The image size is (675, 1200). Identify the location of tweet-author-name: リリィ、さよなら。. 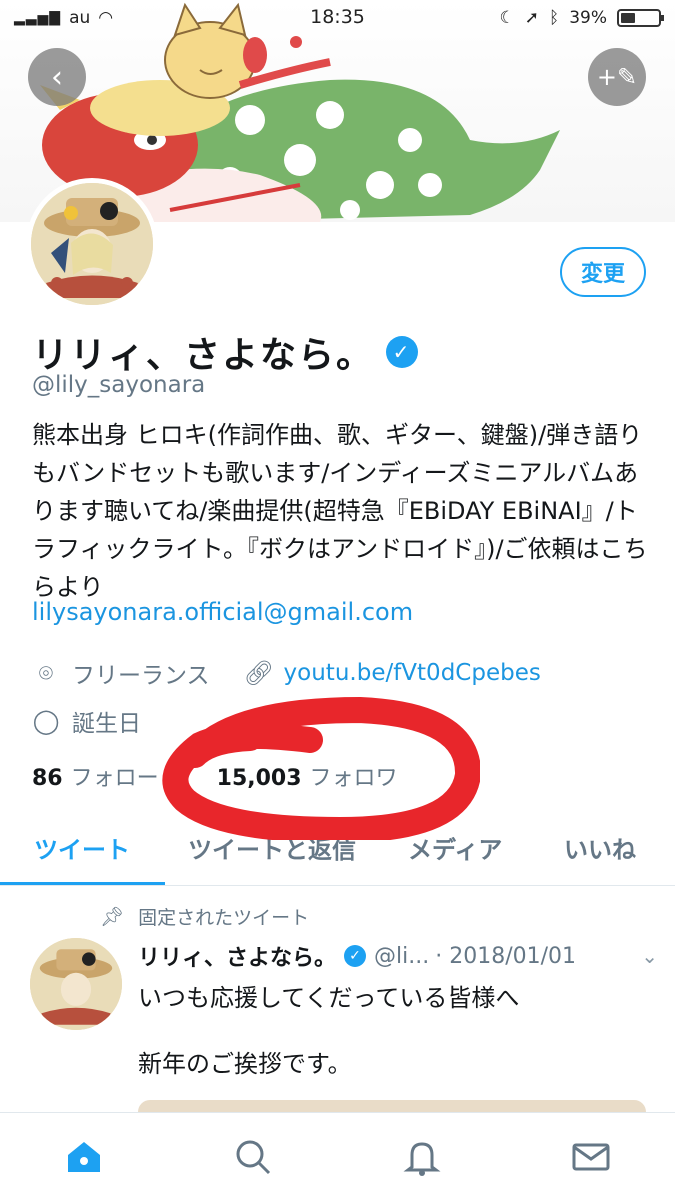
(237, 956).